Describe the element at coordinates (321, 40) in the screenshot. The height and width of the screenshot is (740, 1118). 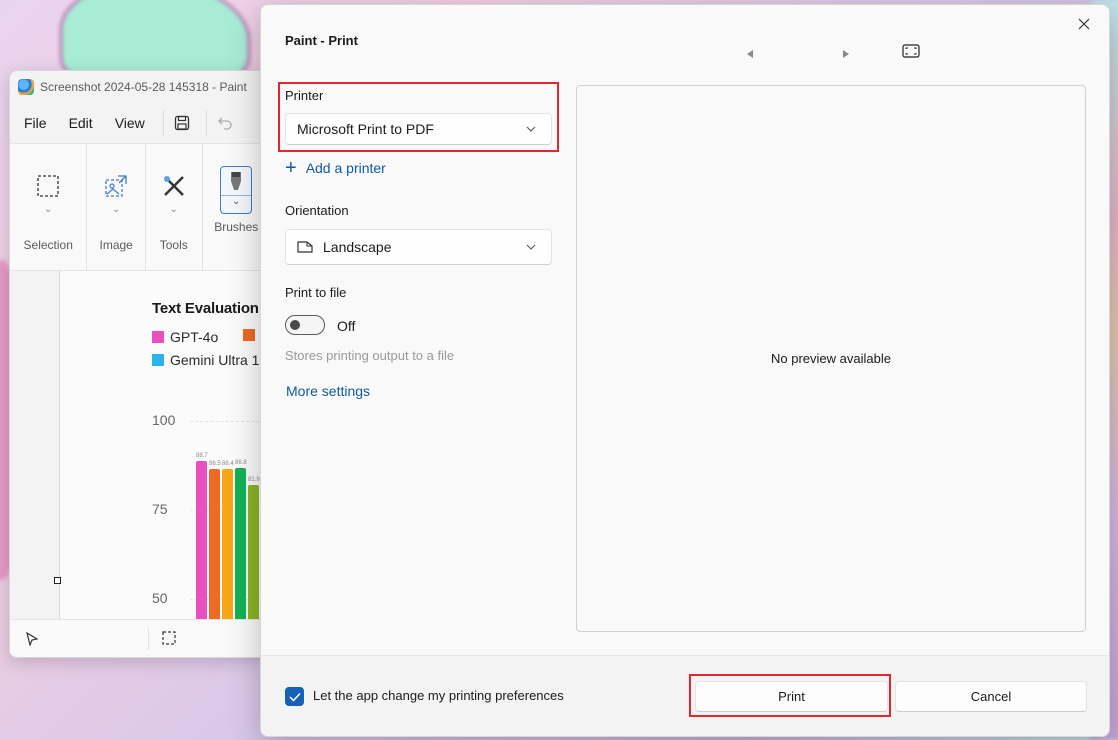
I see `dialog-title: Paint - Print` at that location.